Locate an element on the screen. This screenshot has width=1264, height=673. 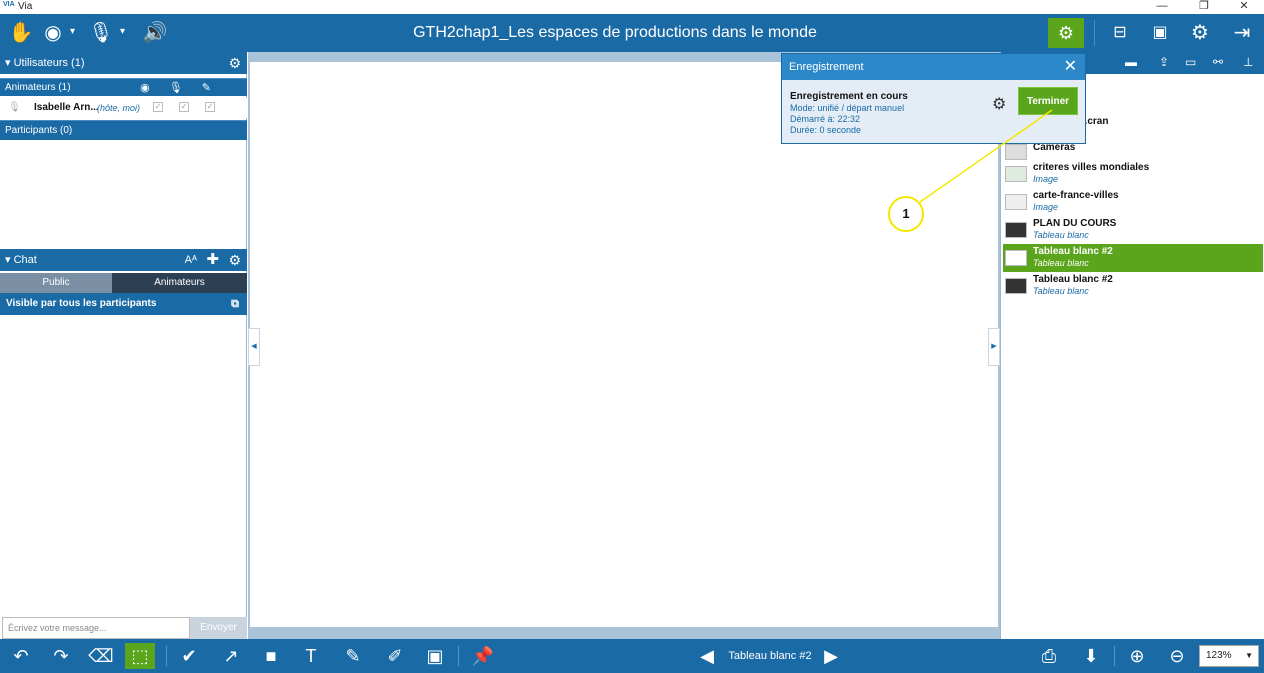
redo-icon: ↷ is located at coordinates (61, 656).